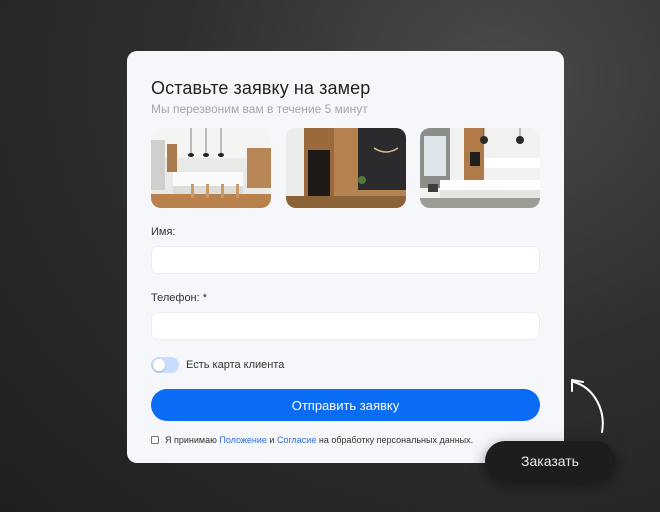  Describe the element at coordinates (235, 365) in the screenshot. I see `client-card-label: Есть карта клиента` at that location.